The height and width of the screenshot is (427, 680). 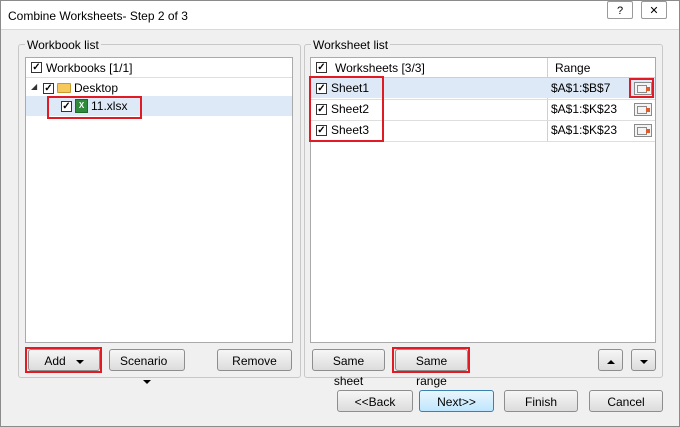 I want to click on scenario-button: Scenario, so click(x=147, y=366).